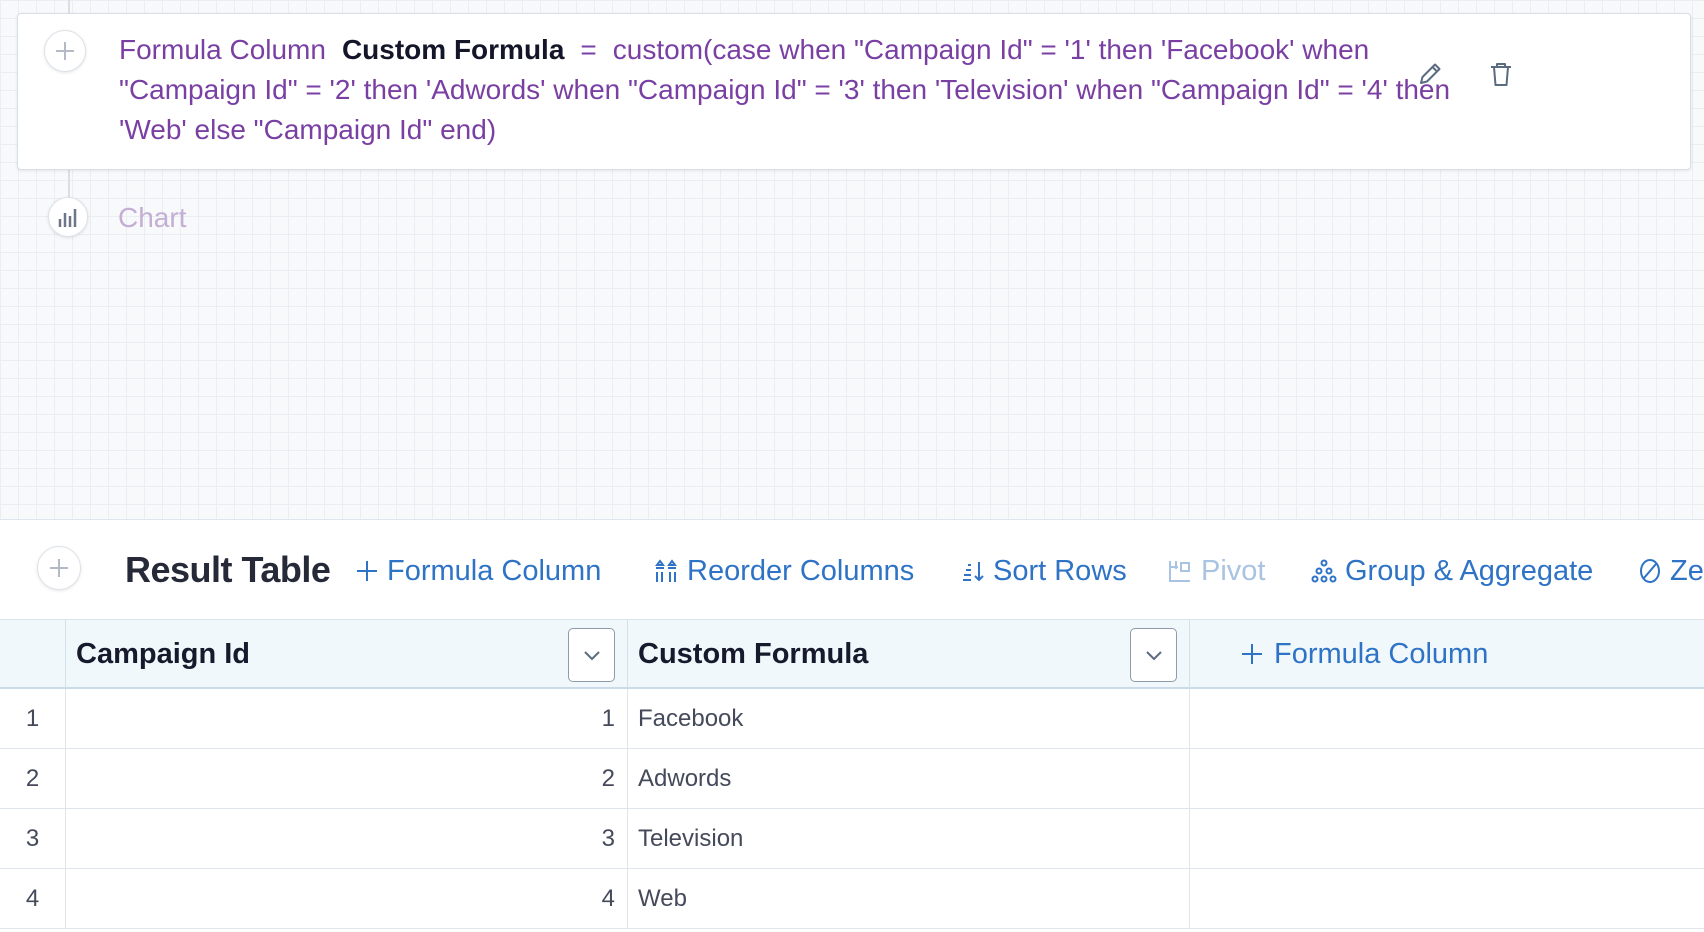 The width and height of the screenshot is (1704, 932). I want to click on delete-step-button, so click(1501, 74).